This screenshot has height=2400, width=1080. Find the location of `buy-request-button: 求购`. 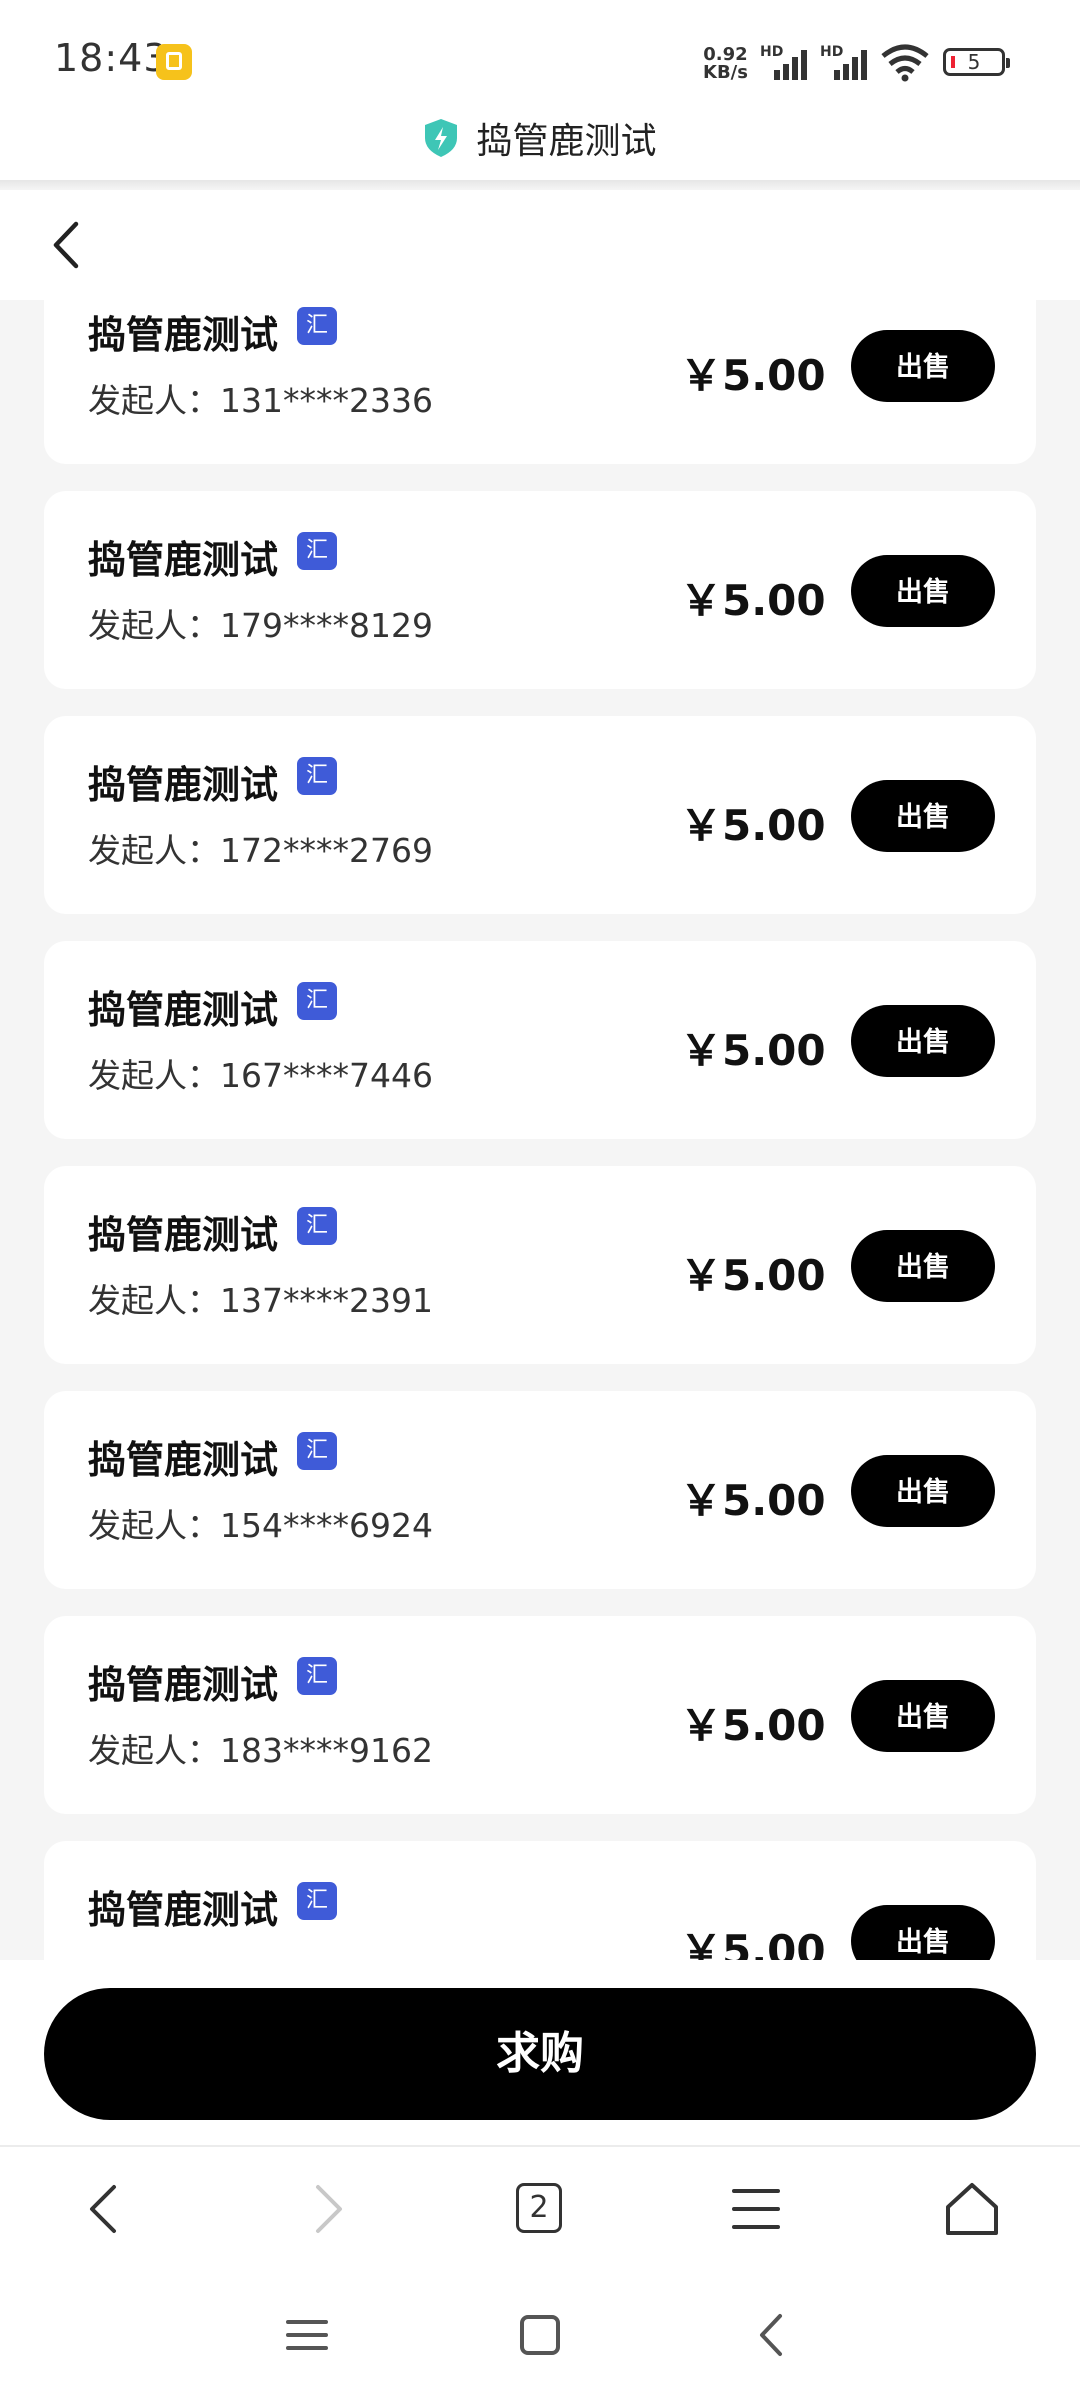

buy-request-button: 求购 is located at coordinates (540, 2054).